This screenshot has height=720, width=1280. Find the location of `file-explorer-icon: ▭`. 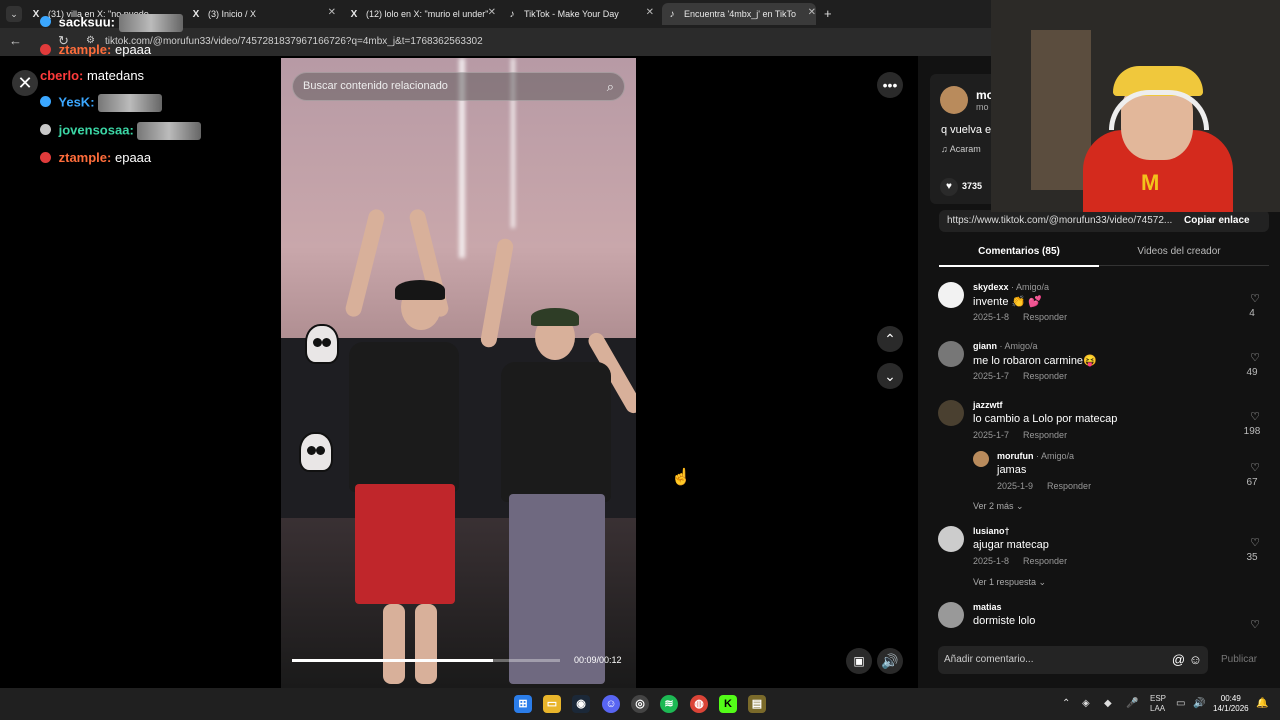

file-explorer-icon: ▭ is located at coordinates (552, 704).